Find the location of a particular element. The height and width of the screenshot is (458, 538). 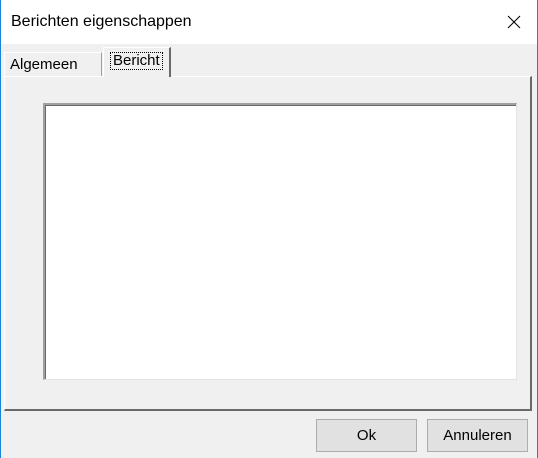

close-button is located at coordinates (514, 22).